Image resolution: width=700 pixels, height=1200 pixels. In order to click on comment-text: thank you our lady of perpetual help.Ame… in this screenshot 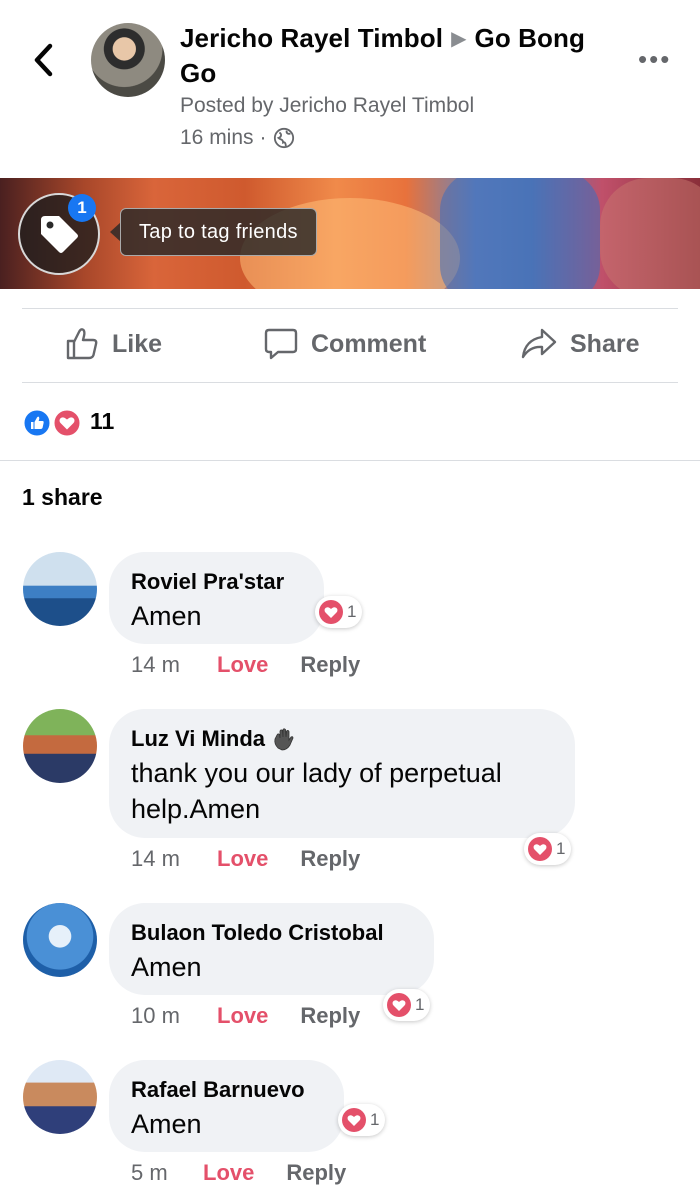, I will do `click(316, 791)`.